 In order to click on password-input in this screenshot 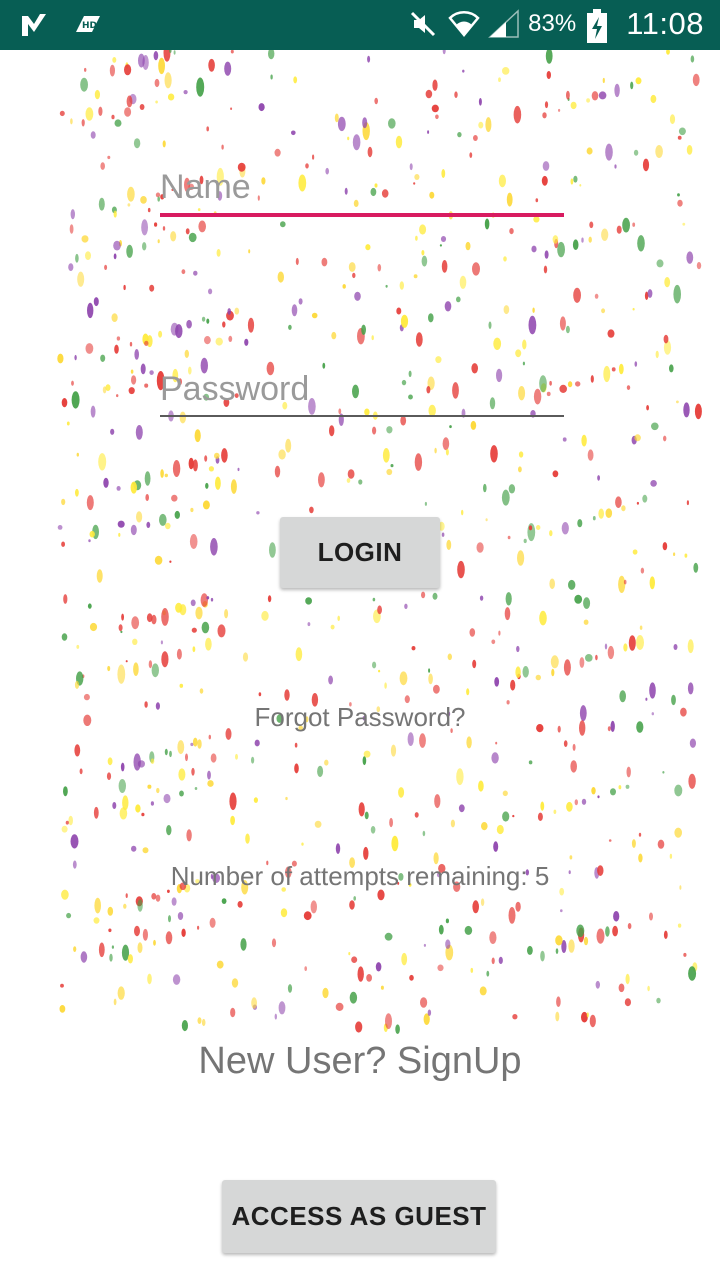, I will do `click(362, 392)`.